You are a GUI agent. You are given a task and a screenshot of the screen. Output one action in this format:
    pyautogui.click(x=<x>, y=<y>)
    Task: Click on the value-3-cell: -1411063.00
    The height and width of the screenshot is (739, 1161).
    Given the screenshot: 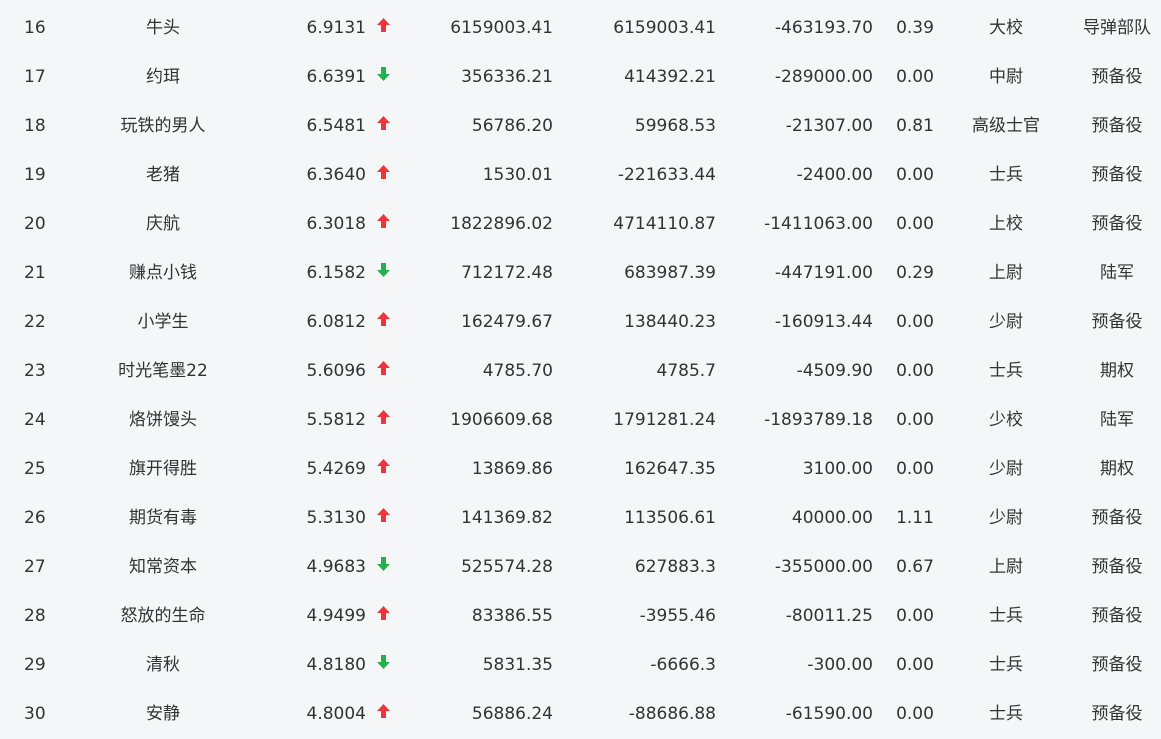 What is the action you would take?
    pyautogui.click(x=818, y=224)
    